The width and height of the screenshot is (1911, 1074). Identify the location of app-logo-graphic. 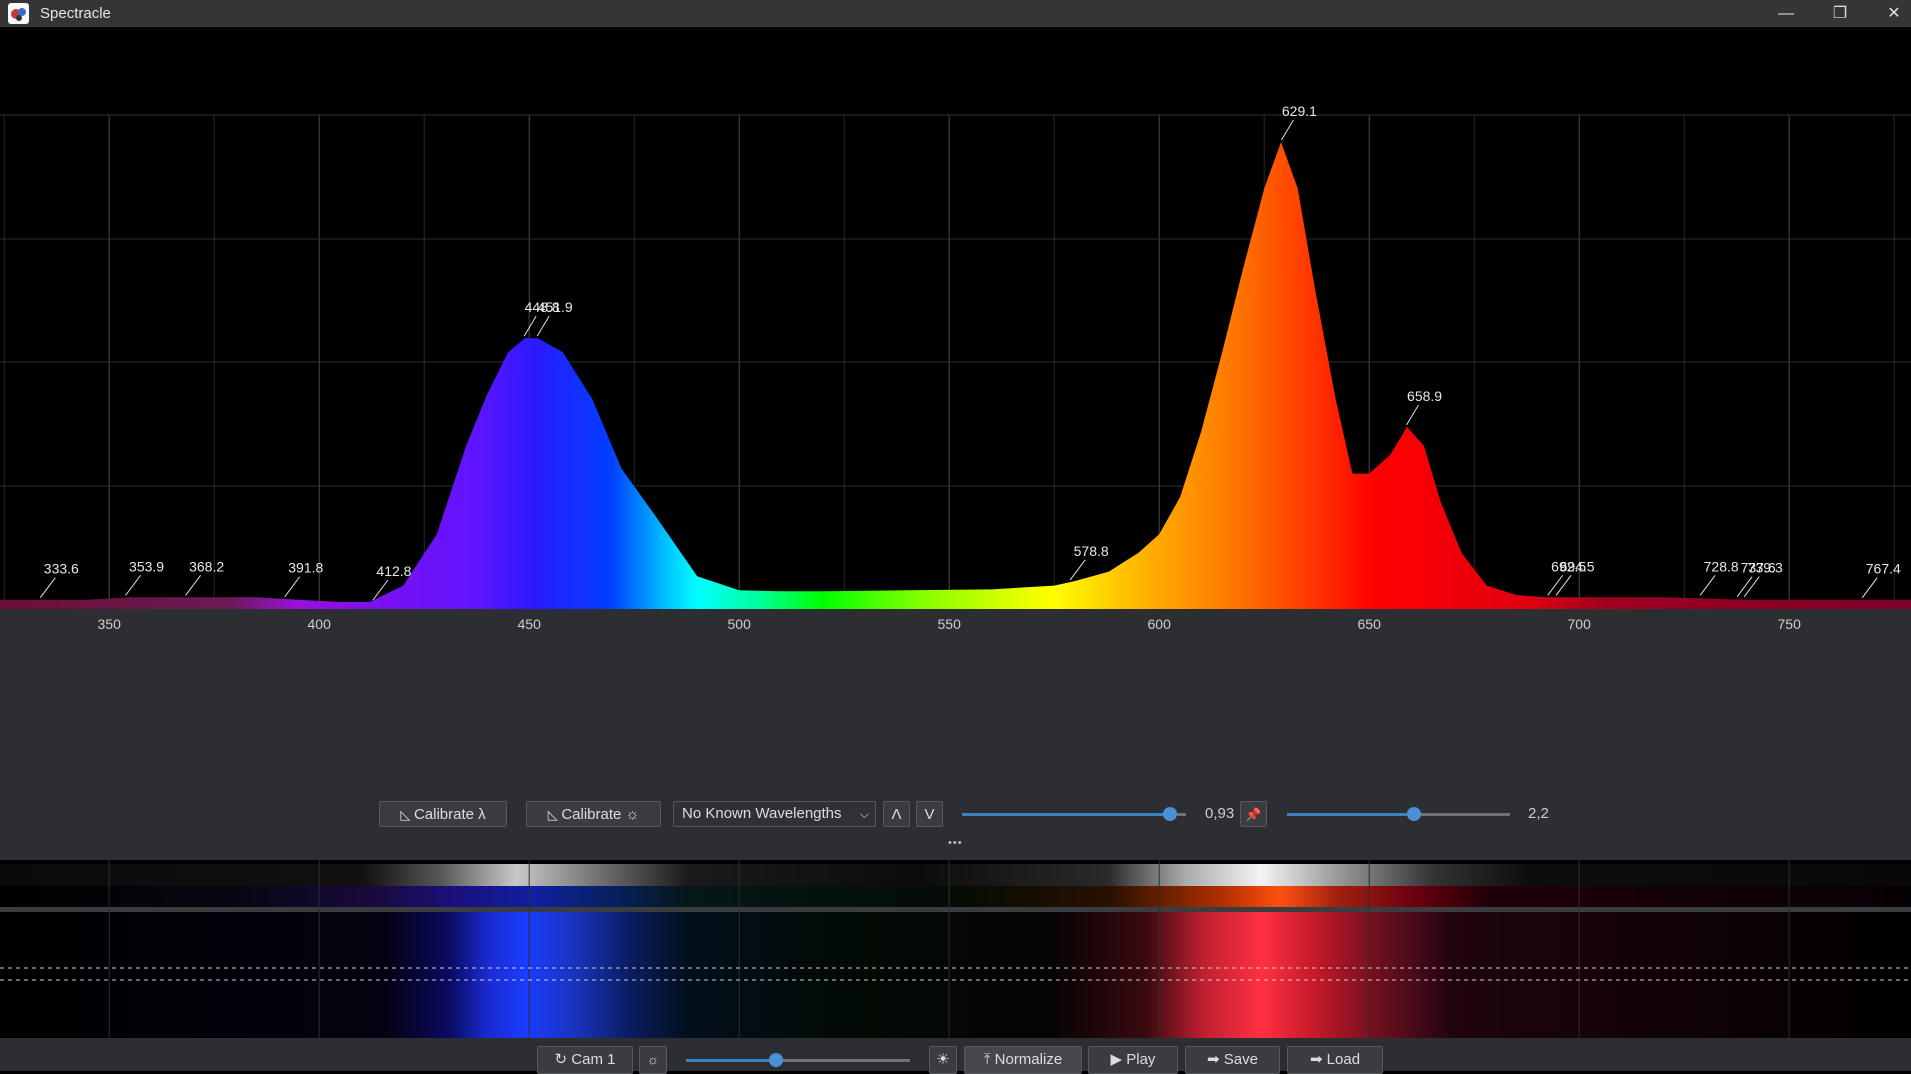
(18, 14).